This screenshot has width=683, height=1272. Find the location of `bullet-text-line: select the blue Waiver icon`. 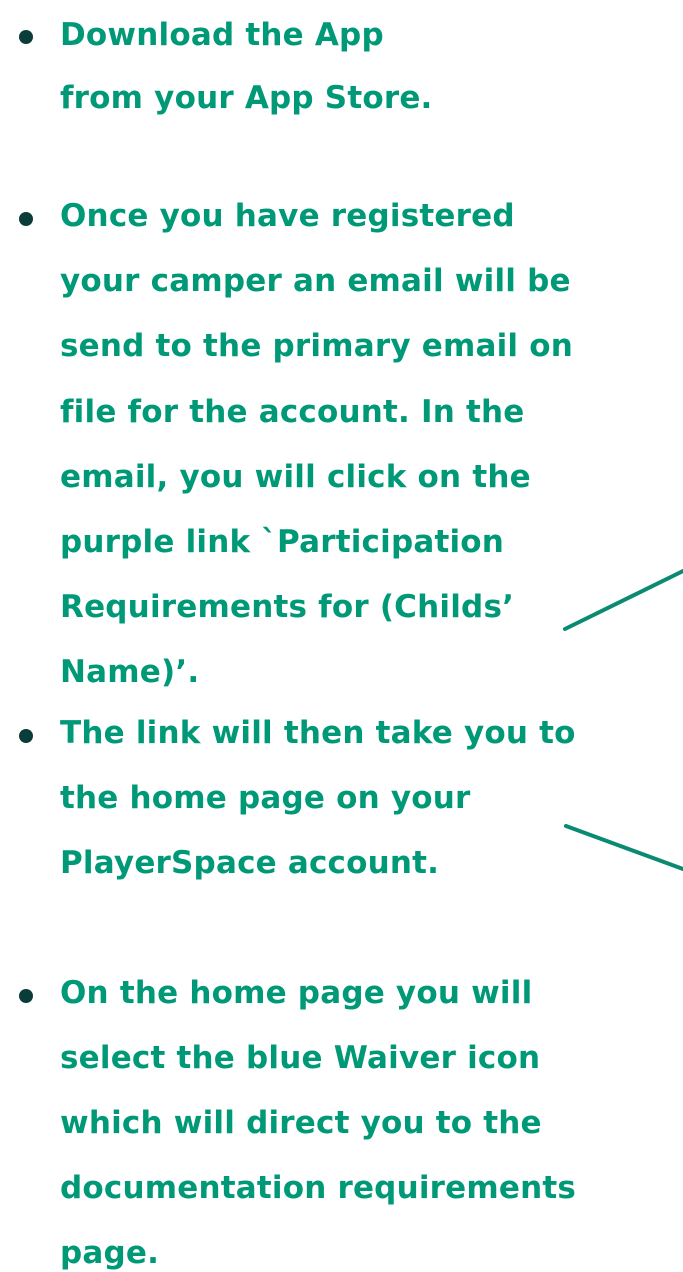

bullet-text-line: select the blue Waiver icon is located at coordinates (300, 1058).